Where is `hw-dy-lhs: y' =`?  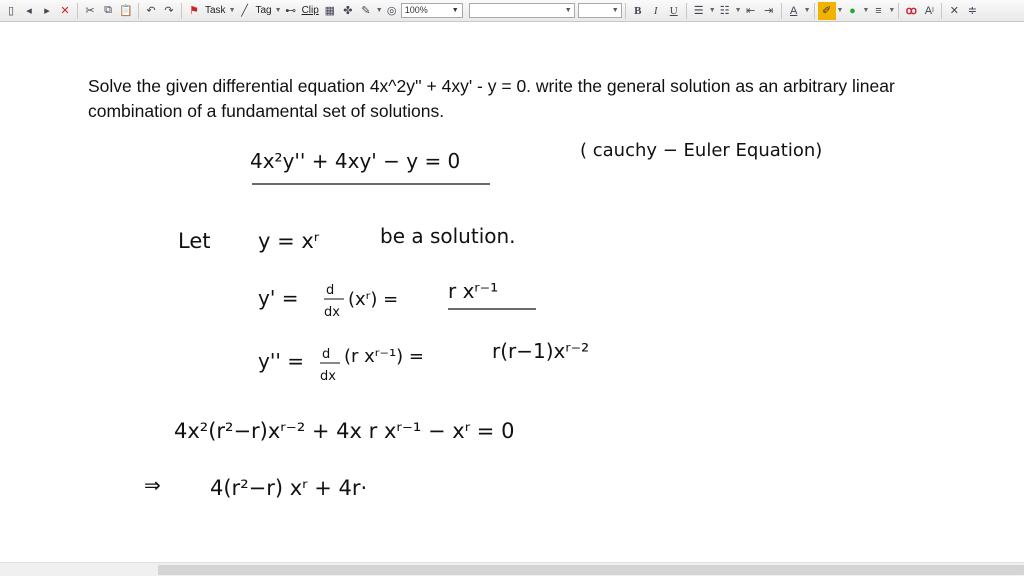 hw-dy-lhs: y' = is located at coordinates (278, 298).